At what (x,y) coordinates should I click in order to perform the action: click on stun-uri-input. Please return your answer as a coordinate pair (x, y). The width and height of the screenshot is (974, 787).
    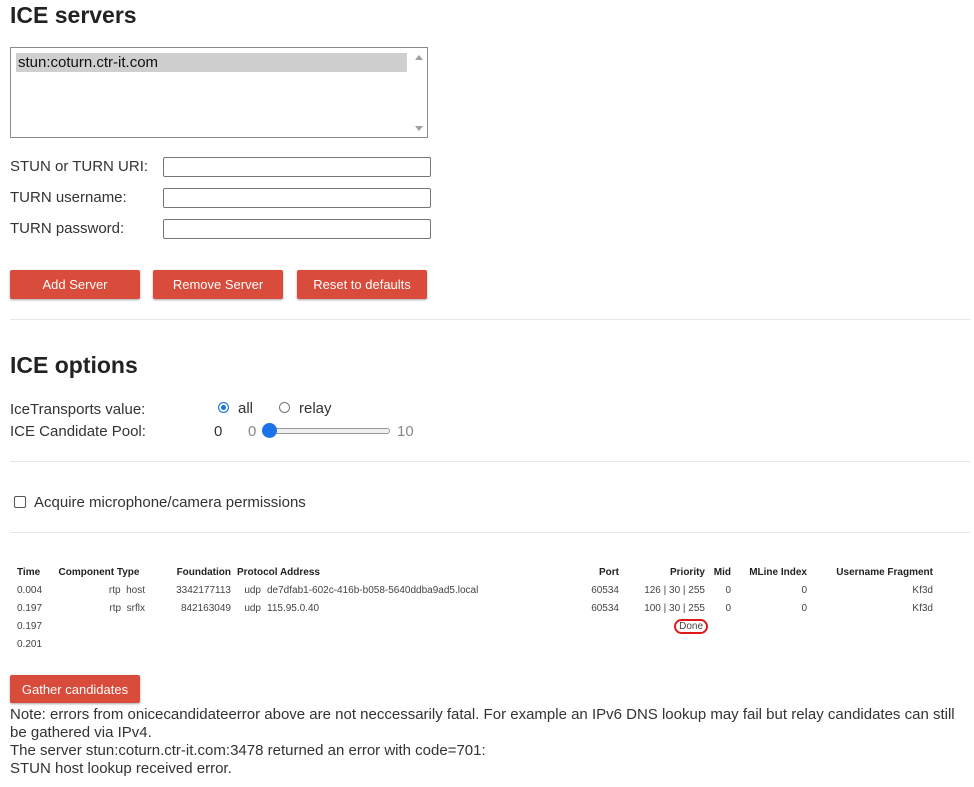
    Looking at the image, I should click on (297, 167).